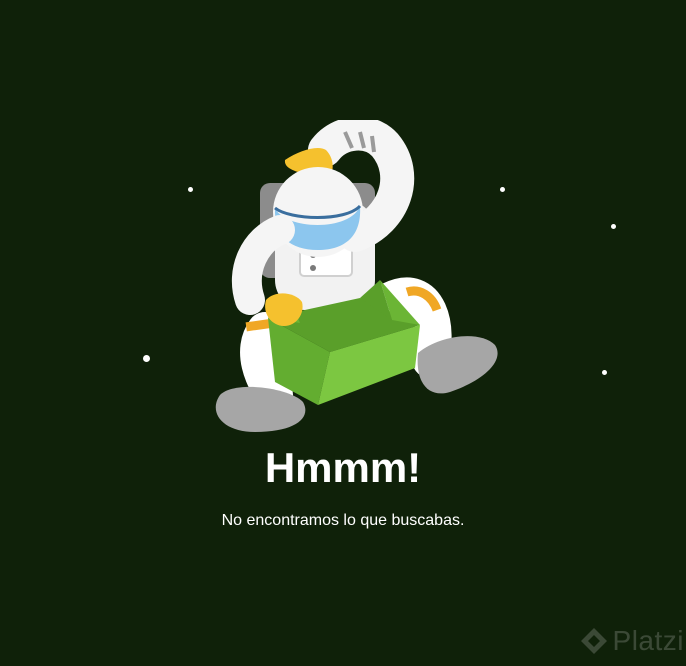 Image resolution: width=686 pixels, height=666 pixels. Describe the element at coordinates (593, 641) in the screenshot. I see `platzi-logo-icon` at that location.